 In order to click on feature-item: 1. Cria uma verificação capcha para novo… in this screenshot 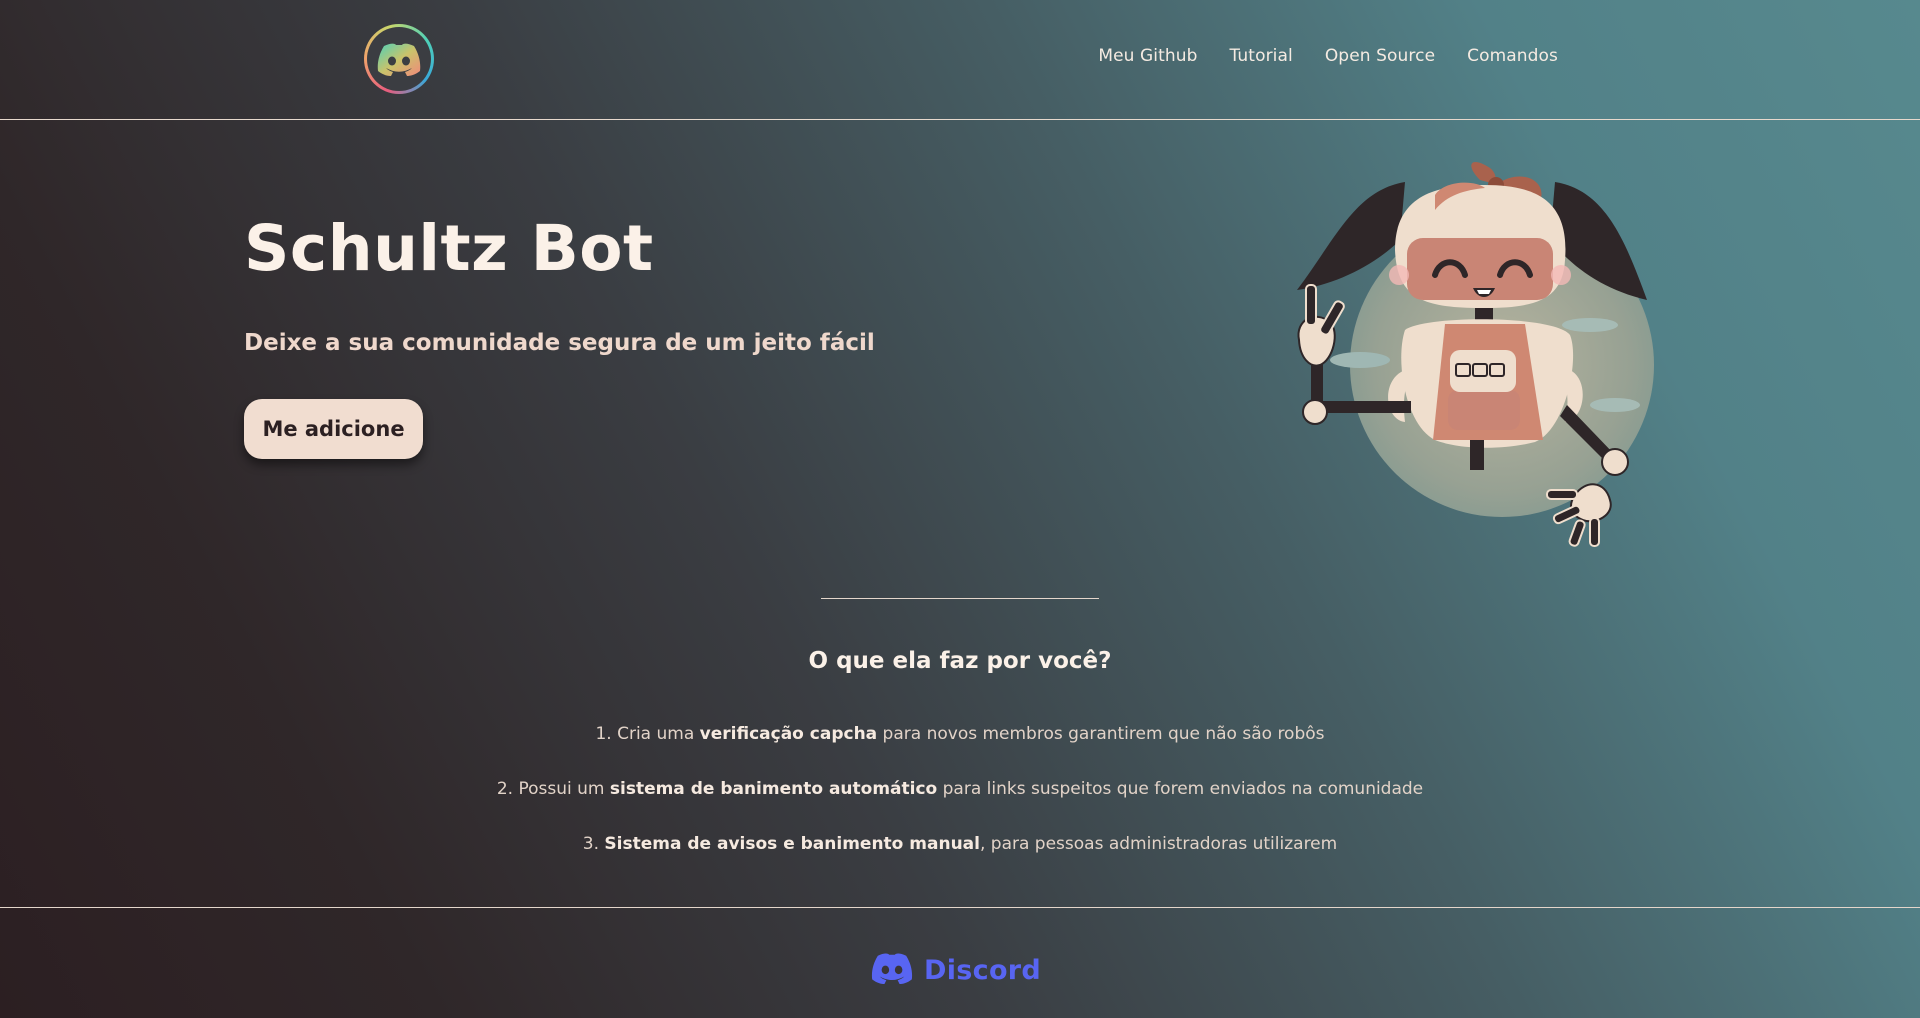, I will do `click(960, 734)`.